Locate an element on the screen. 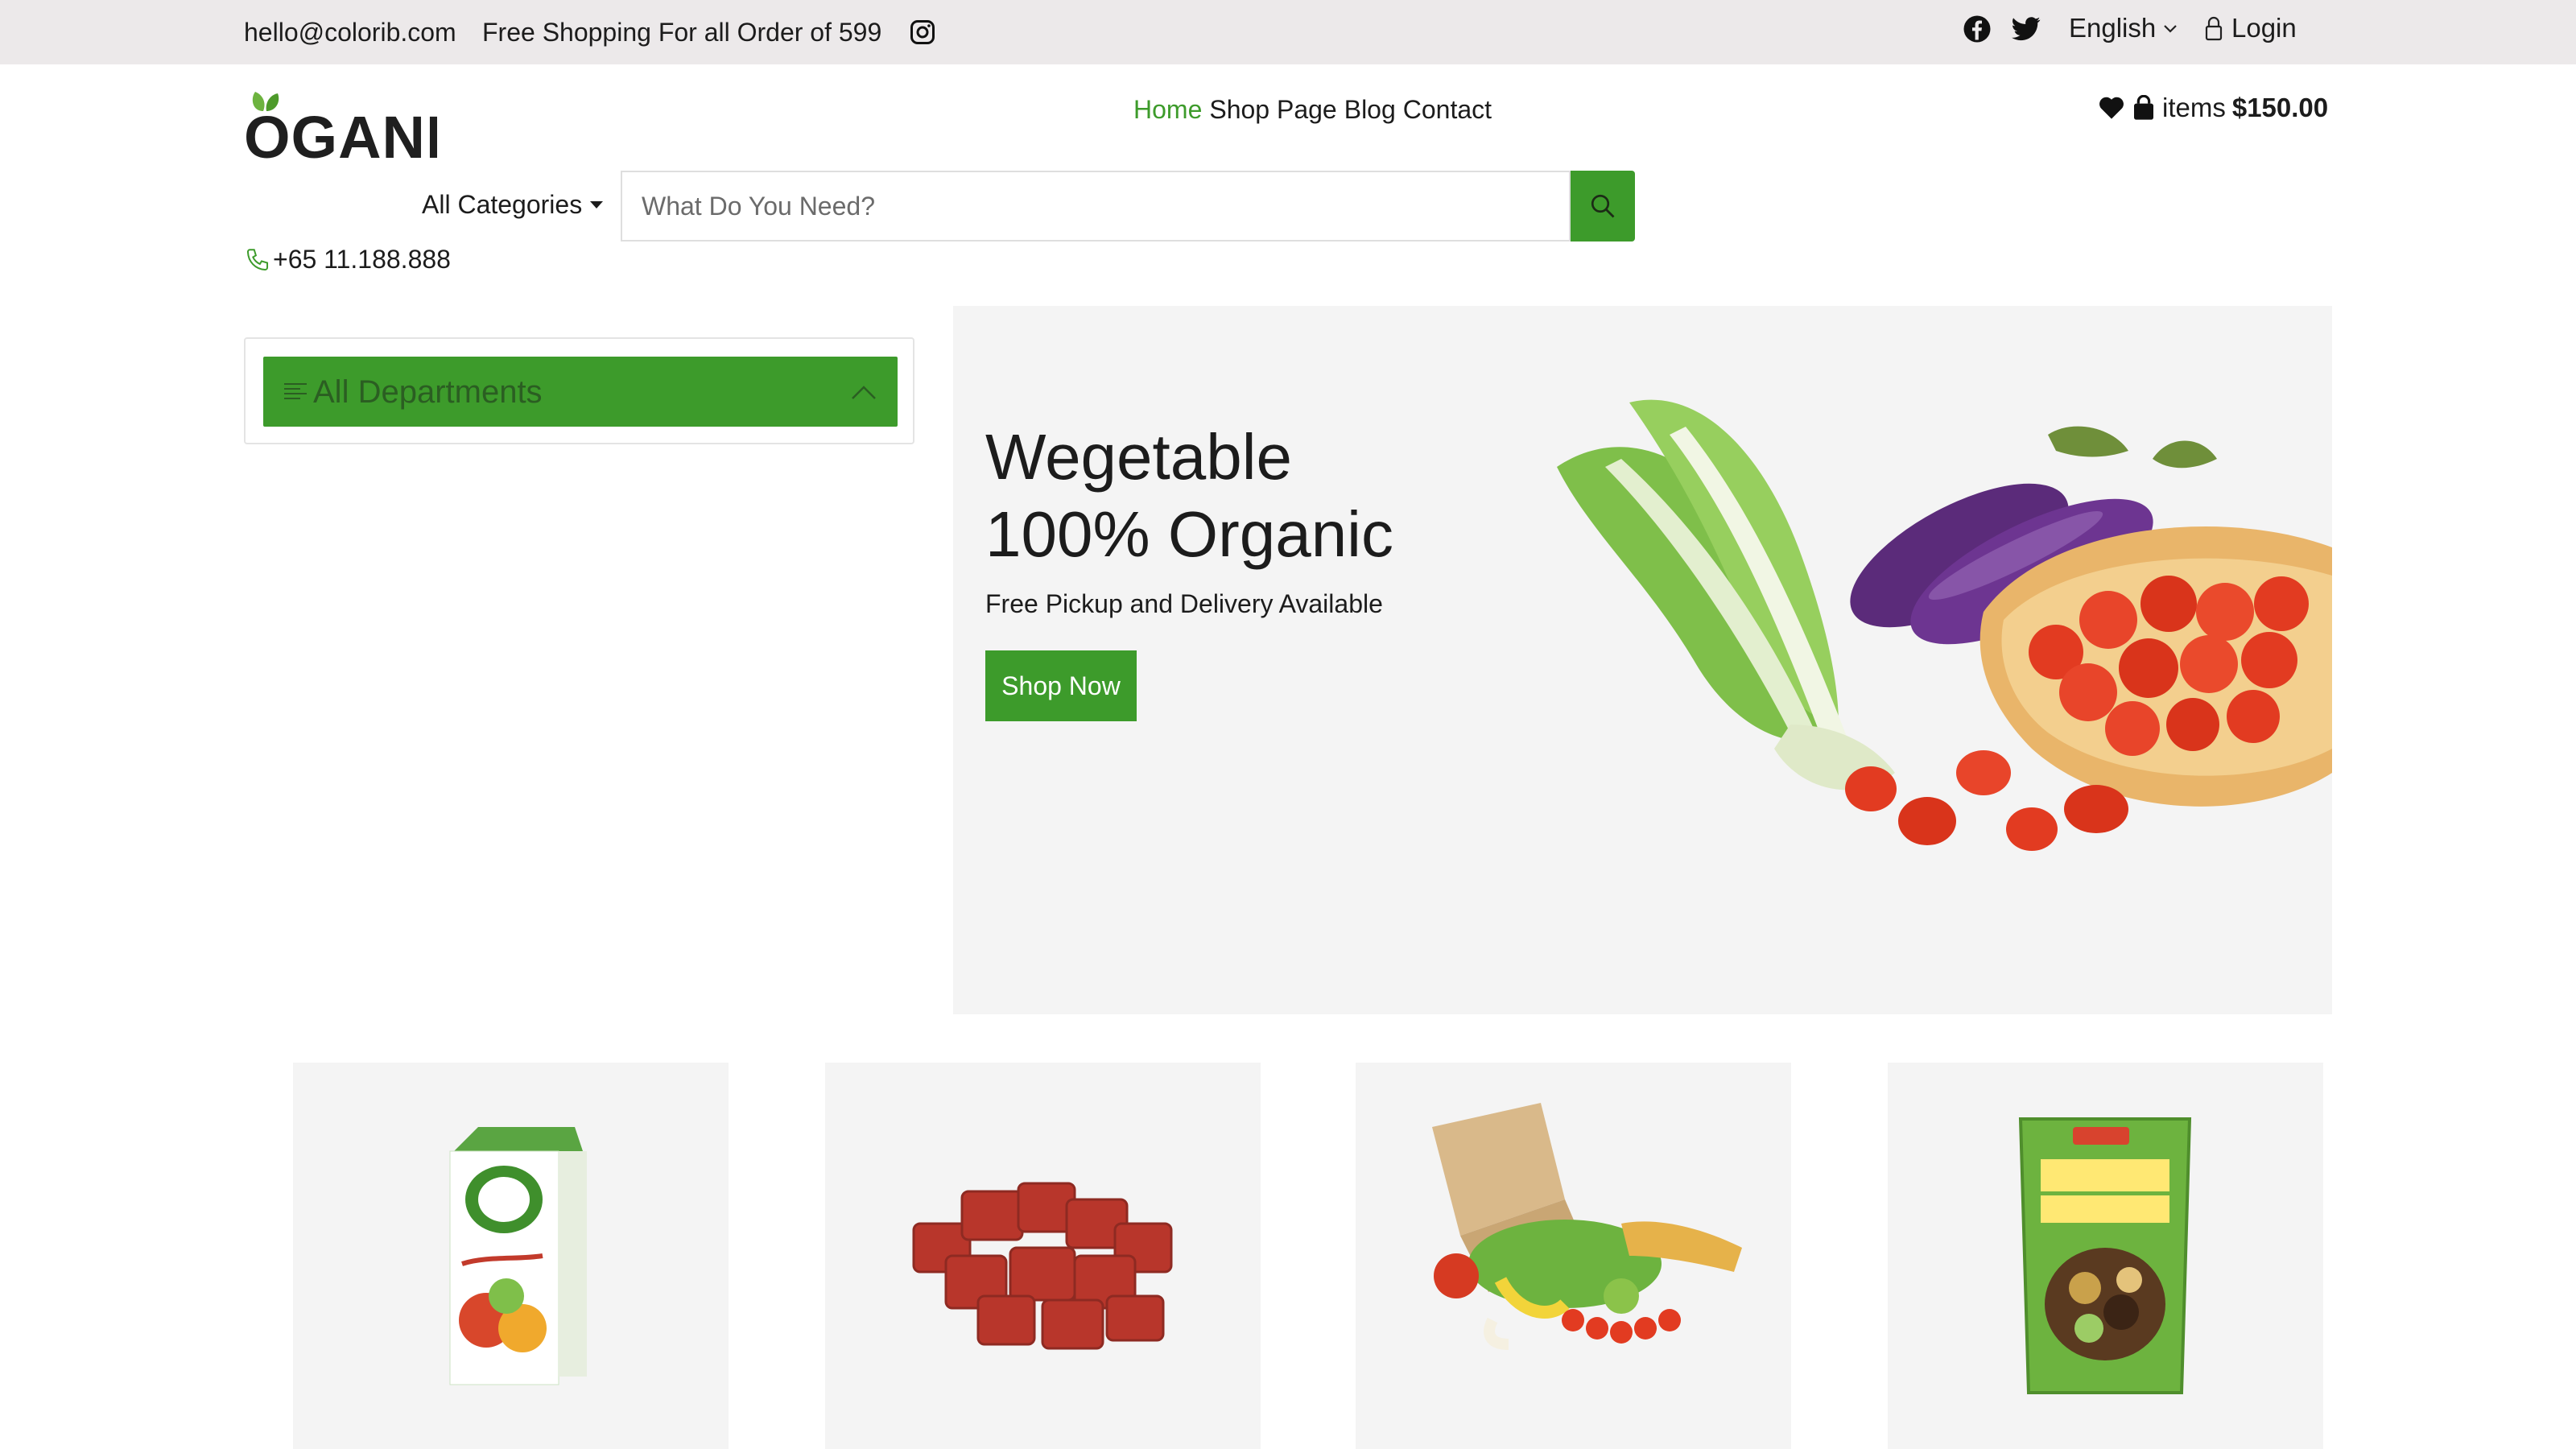 The height and width of the screenshot is (1449, 2576). fruit-and-more-pack-image is located at coordinates (2105, 1255).